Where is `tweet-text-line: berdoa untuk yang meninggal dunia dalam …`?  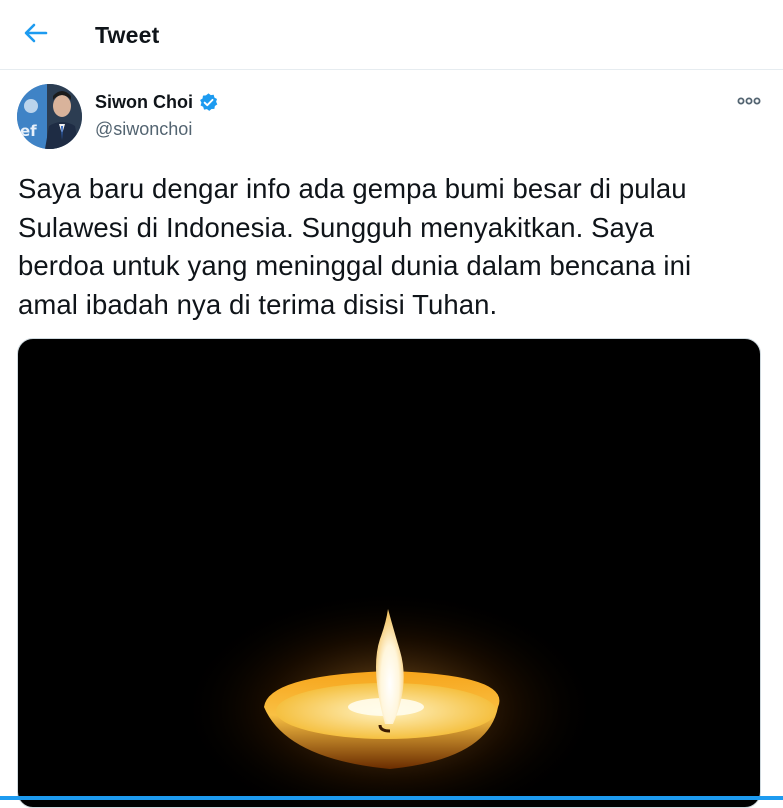 tweet-text-line: berdoa untuk yang meninggal dunia dalam … is located at coordinates (355, 265).